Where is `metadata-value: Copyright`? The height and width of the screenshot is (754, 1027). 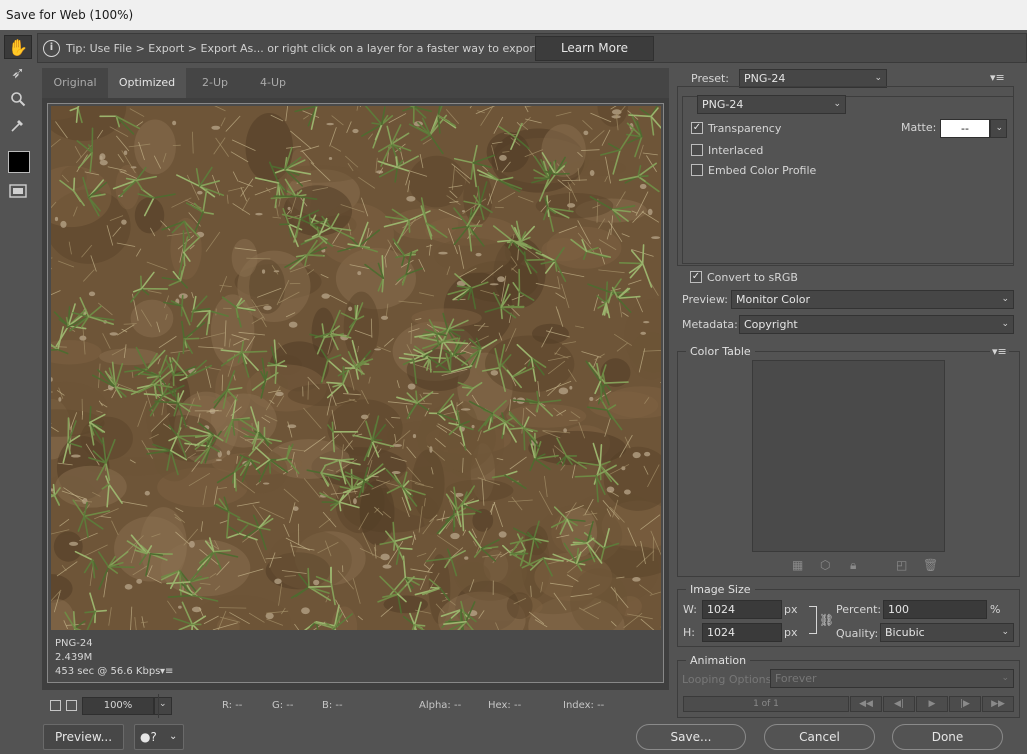 metadata-value: Copyright is located at coordinates (771, 324).